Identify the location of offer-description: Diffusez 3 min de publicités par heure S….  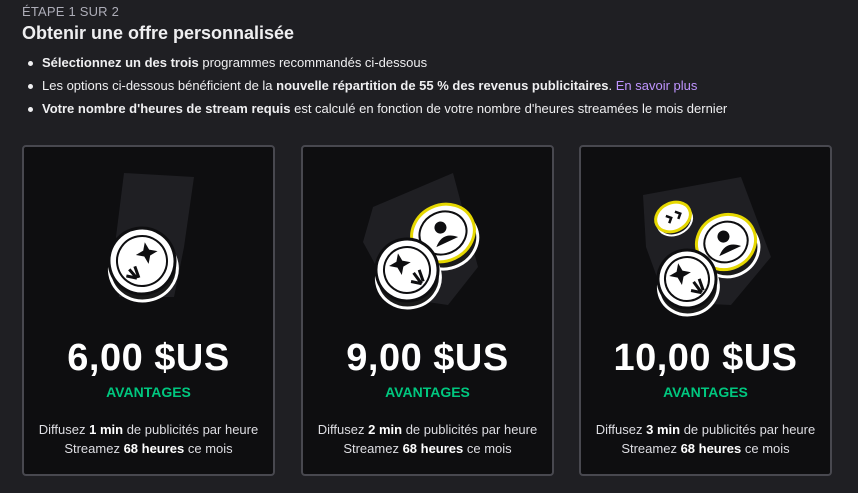
(705, 439).